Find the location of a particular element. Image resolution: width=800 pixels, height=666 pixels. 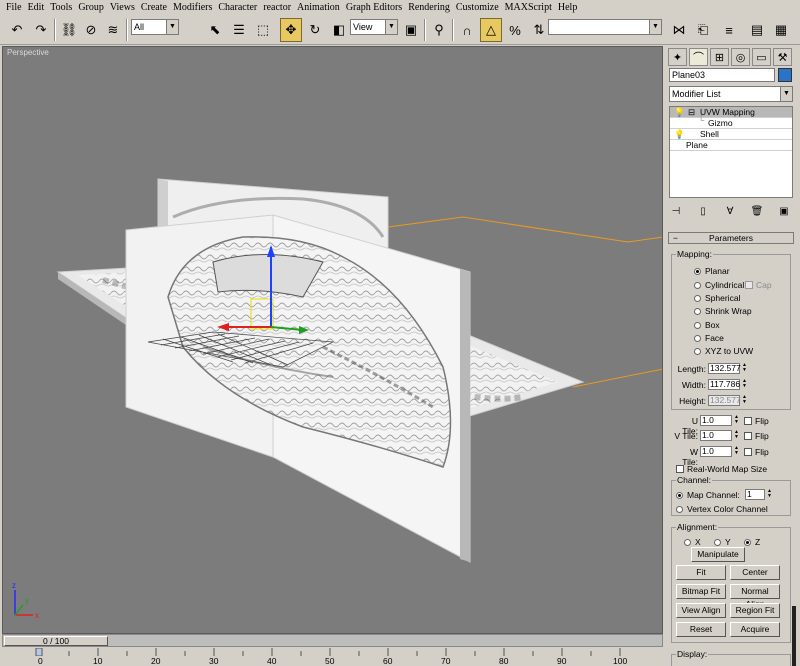

menu-file: File is located at coordinates (15, 7).